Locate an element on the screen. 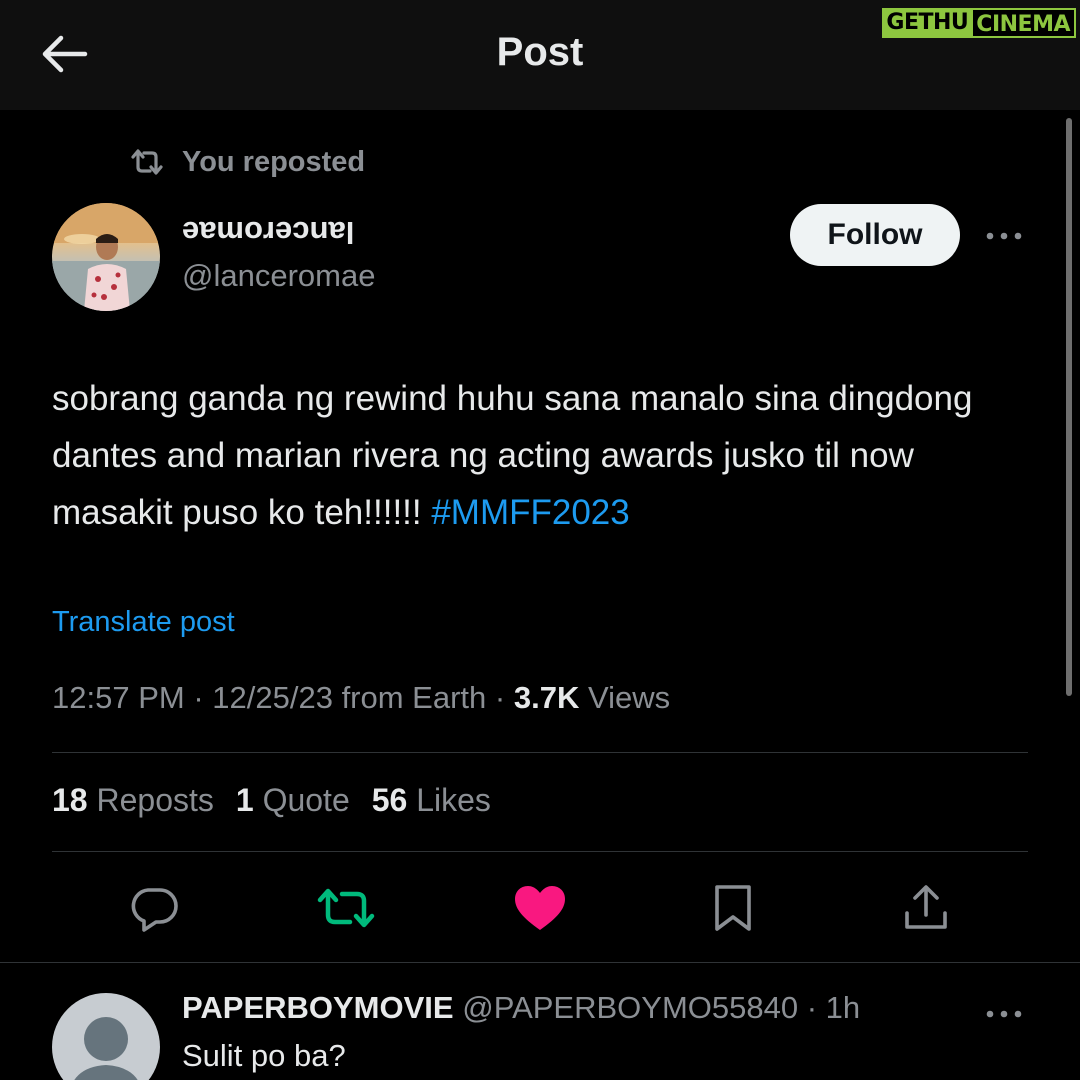  action-bar is located at coordinates (540, 908).